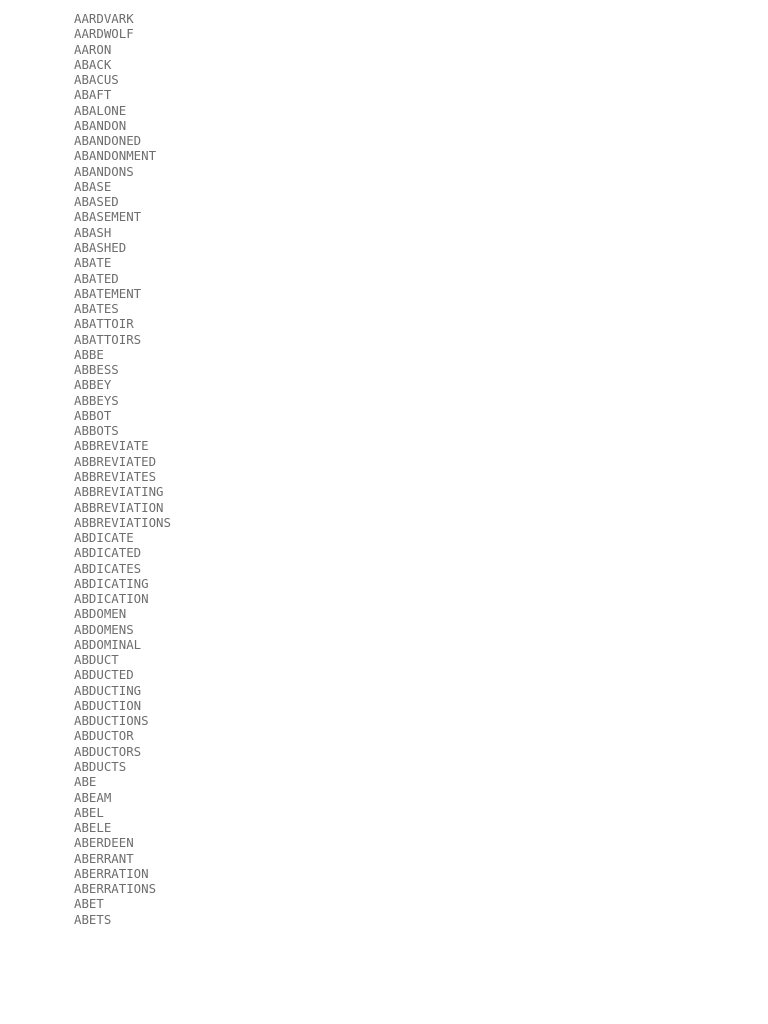  Describe the element at coordinates (119, 492) in the screenshot. I see `word-list-item: ABBREVIATING` at that location.